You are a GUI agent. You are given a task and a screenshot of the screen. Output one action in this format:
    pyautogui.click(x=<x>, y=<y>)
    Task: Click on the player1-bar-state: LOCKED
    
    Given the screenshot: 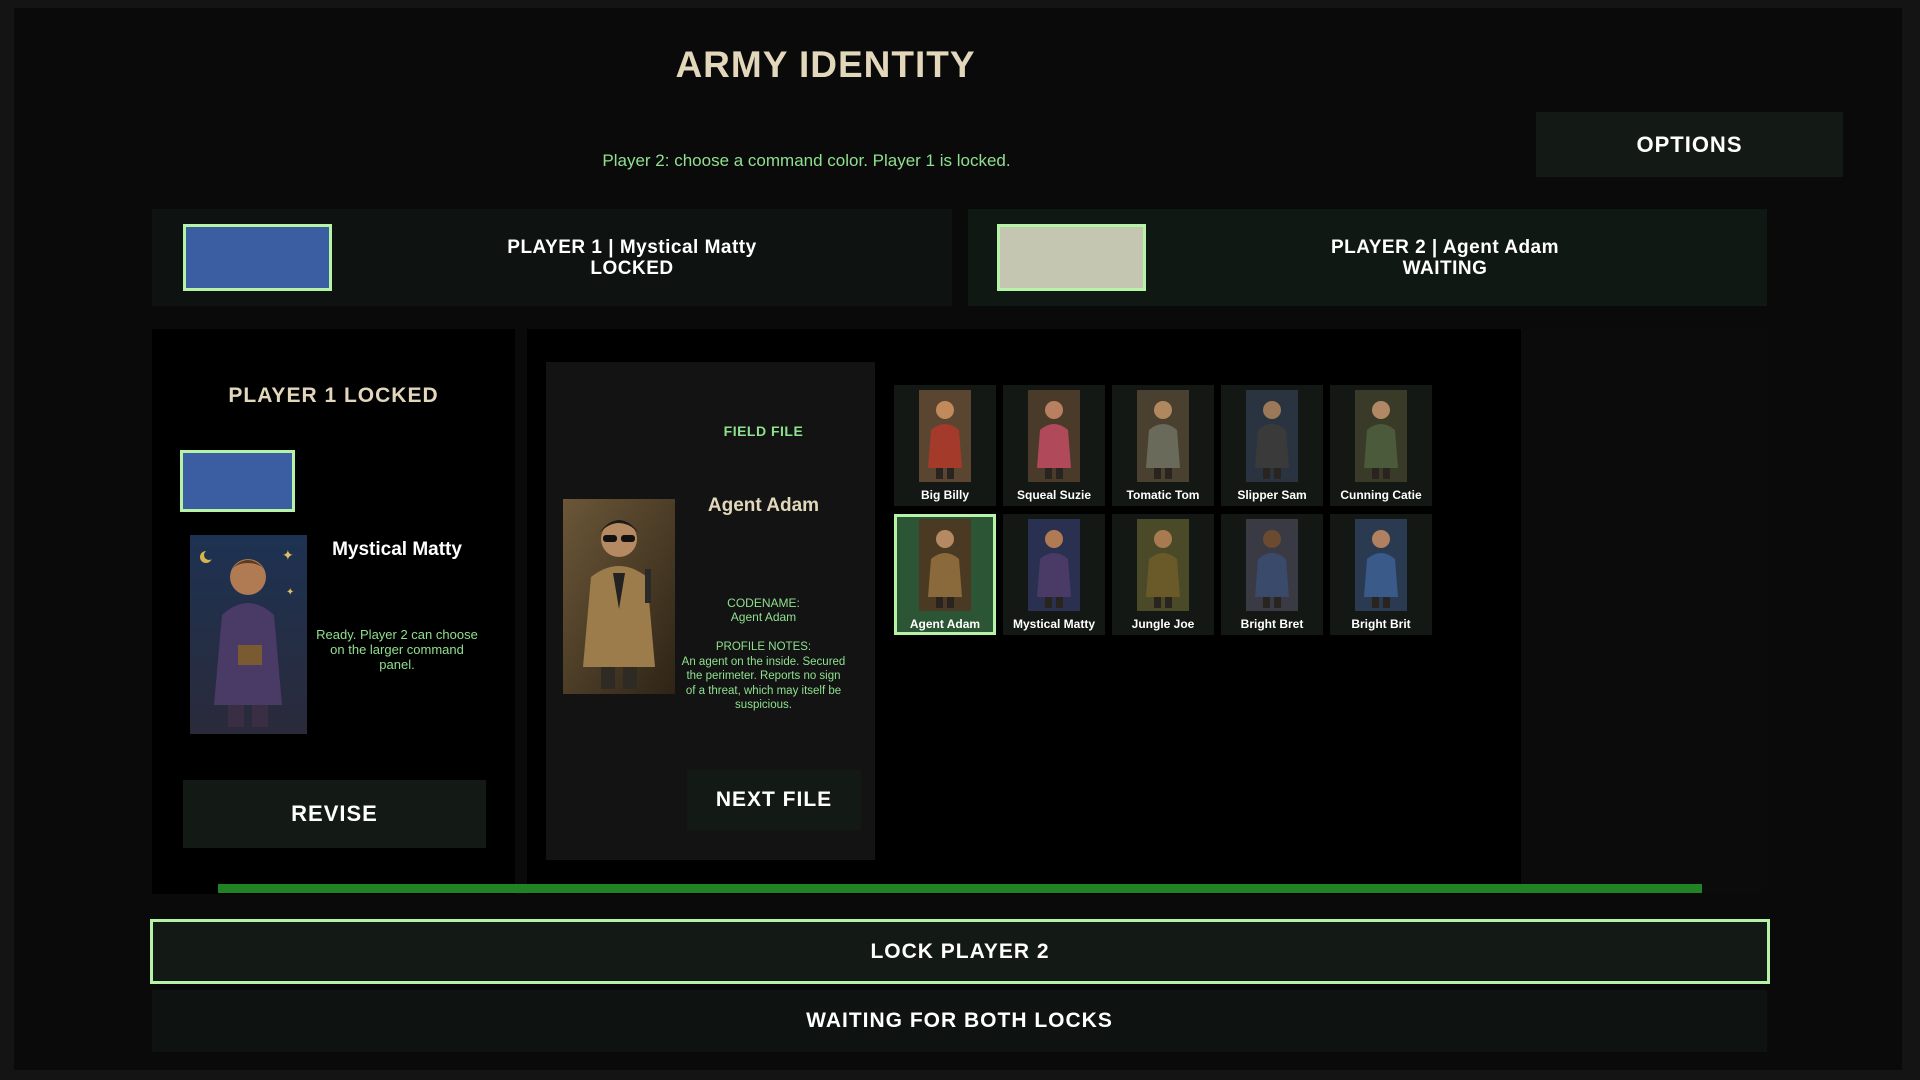 What is the action you would take?
    pyautogui.click(x=632, y=268)
    